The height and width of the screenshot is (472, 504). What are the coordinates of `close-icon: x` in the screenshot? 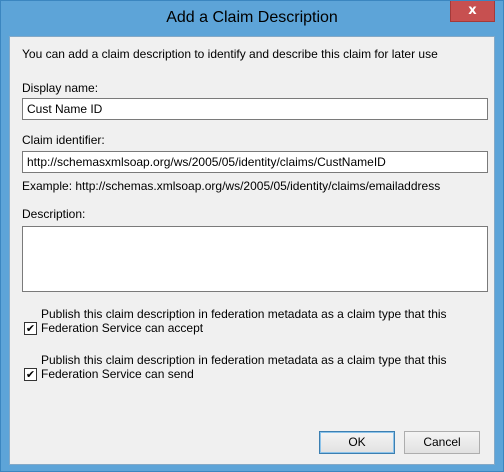 It's located at (472, 10).